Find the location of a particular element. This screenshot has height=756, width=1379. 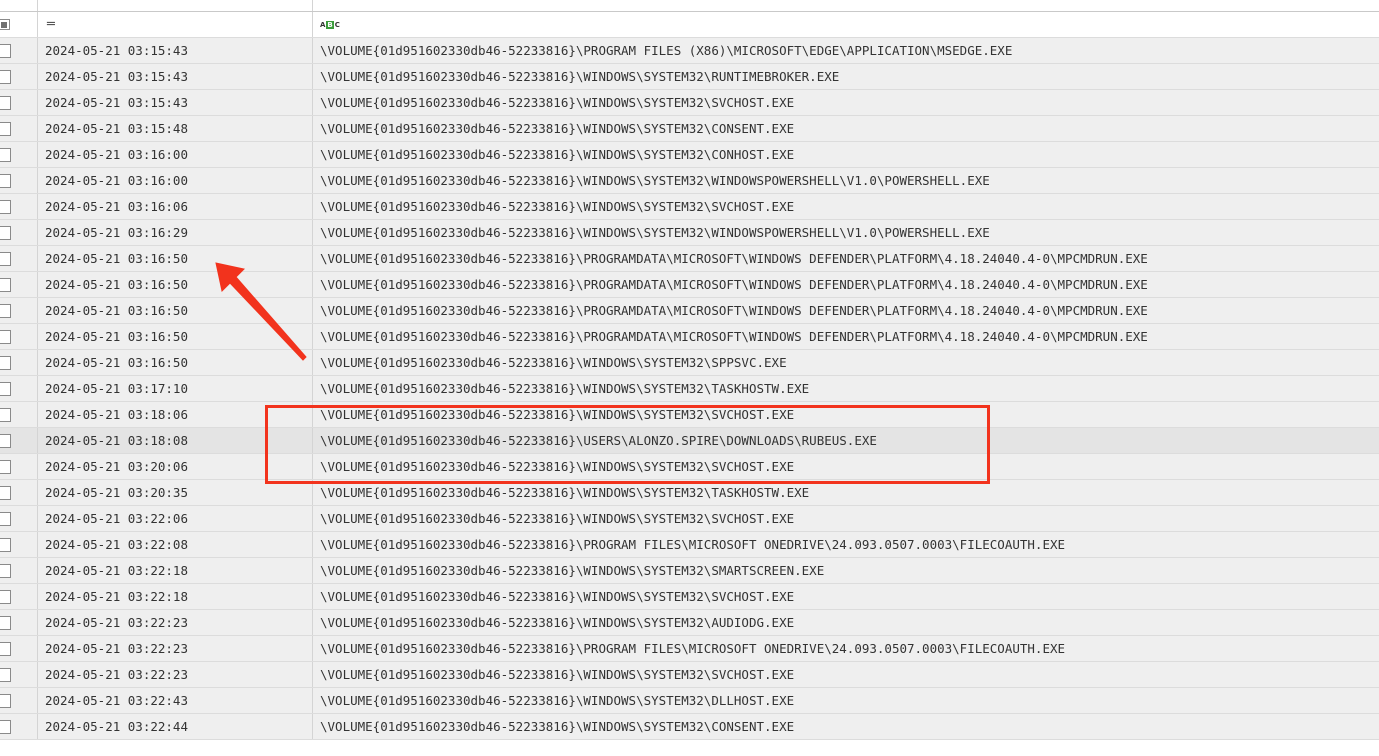

run-time-cell: 2024-05-21 03:16:00 is located at coordinates (175, 154).